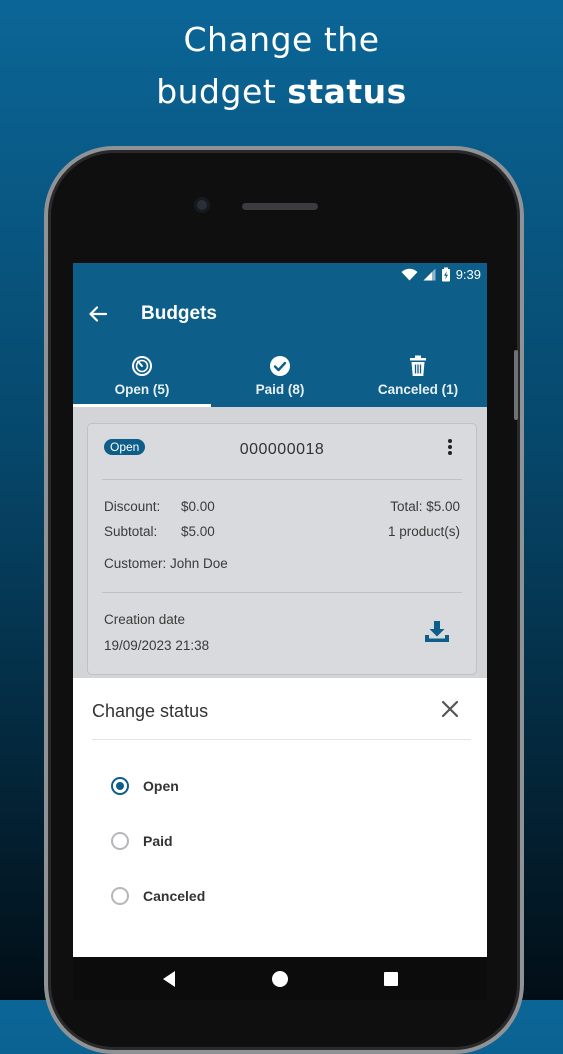 The height and width of the screenshot is (1054, 563). I want to click on arrow-left-icon, so click(98, 314).